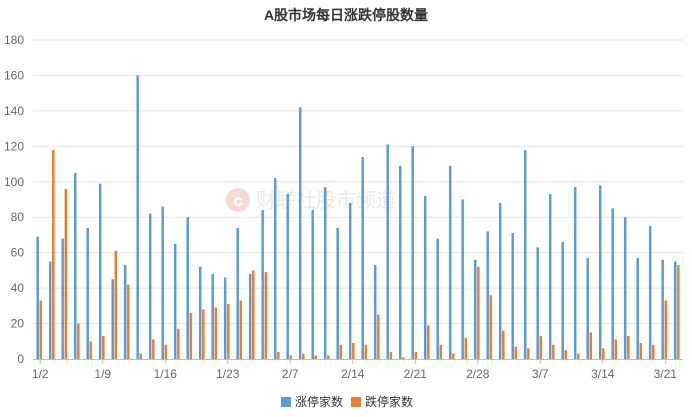 Image resolution: width=692 pixels, height=417 pixels. What do you see at coordinates (319, 401) in the screenshot?
I see `legend-label-limit-up: 涨停家数` at bounding box center [319, 401].